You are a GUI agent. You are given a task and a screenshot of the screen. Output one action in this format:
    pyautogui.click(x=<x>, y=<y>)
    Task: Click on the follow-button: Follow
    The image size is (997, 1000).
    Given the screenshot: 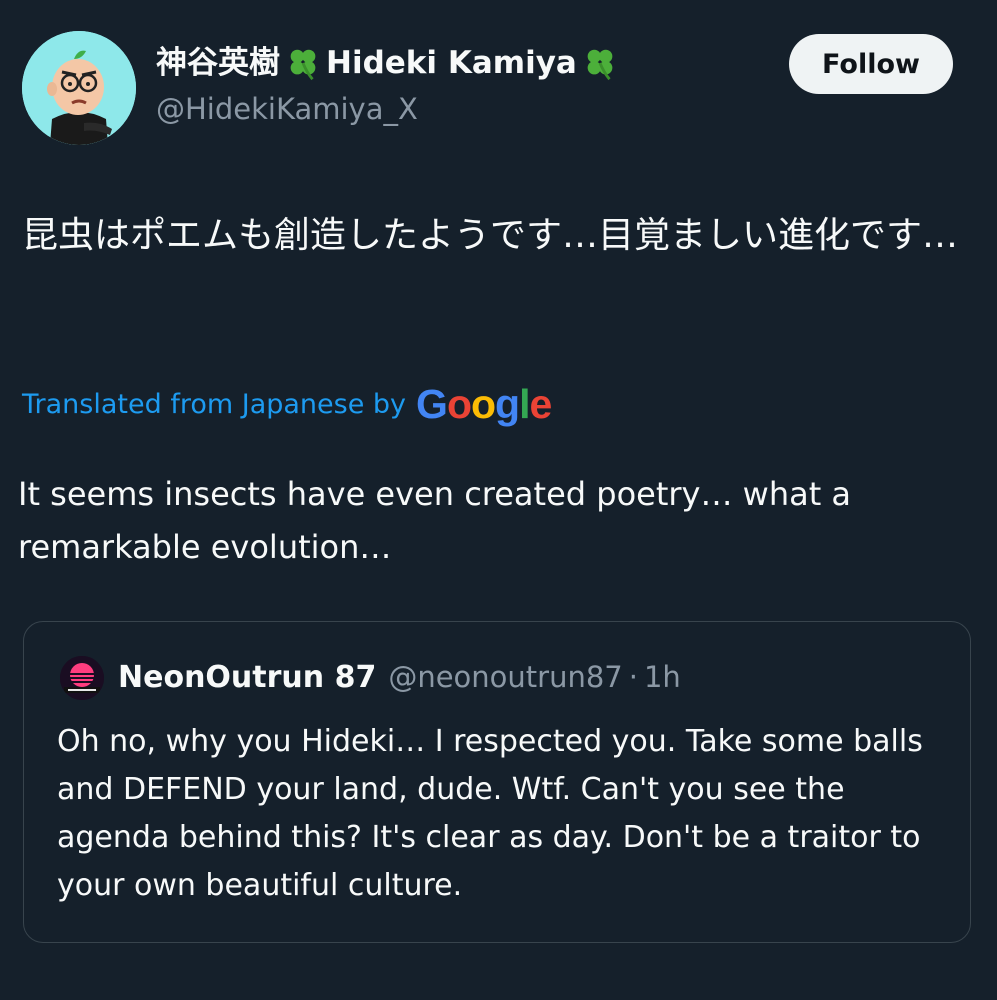 What is the action you would take?
    pyautogui.click(x=871, y=64)
    